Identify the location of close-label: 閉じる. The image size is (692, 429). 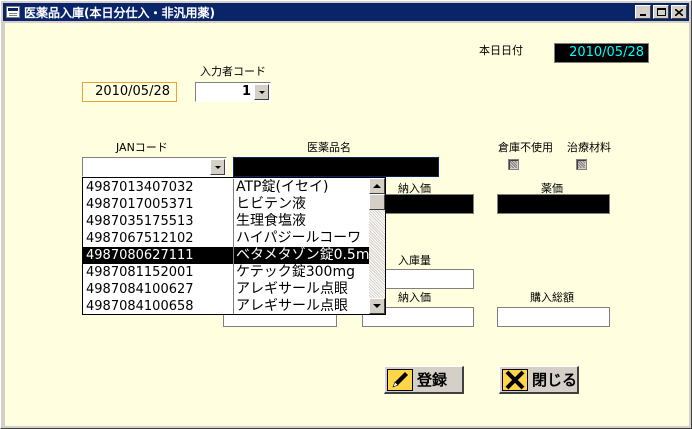
(555, 380).